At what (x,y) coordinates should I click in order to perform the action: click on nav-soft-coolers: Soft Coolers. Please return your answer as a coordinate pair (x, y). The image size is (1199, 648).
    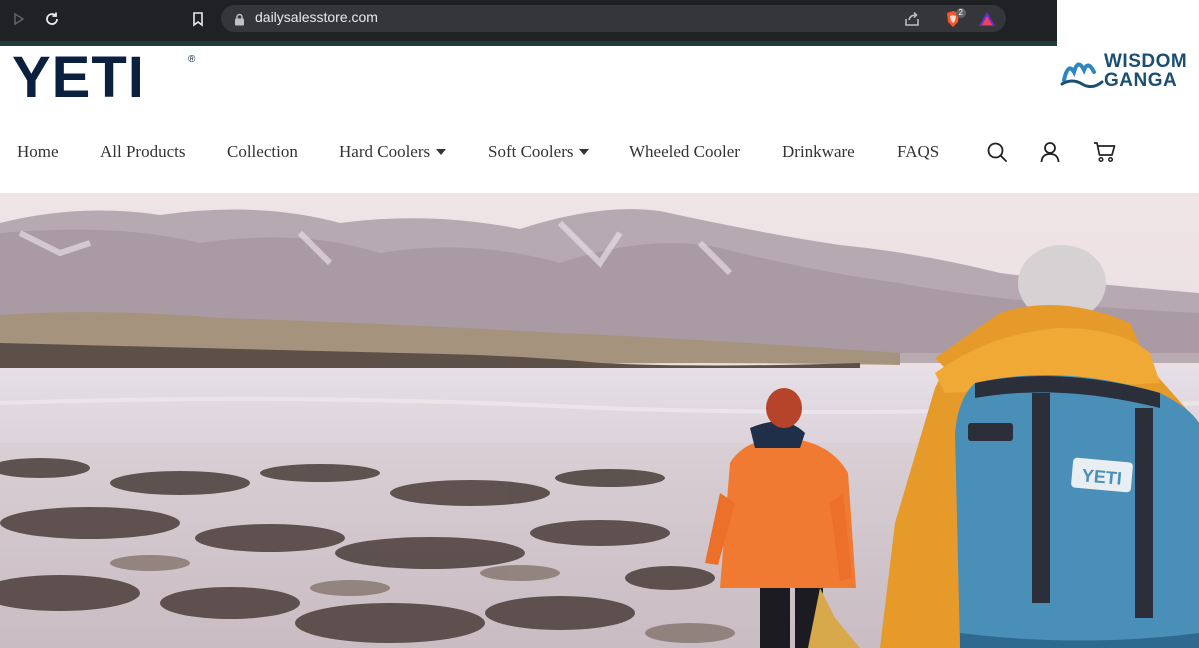
    Looking at the image, I should click on (539, 152).